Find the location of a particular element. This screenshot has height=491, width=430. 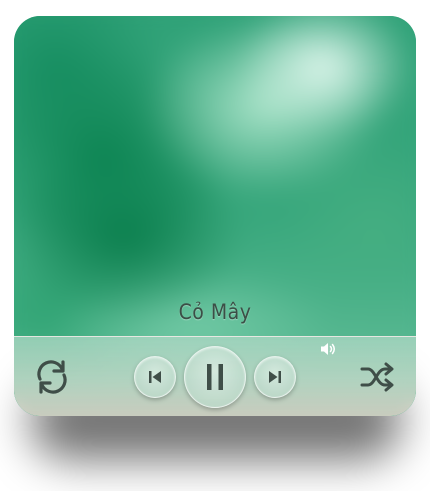

shuffle-icon is located at coordinates (377, 377).